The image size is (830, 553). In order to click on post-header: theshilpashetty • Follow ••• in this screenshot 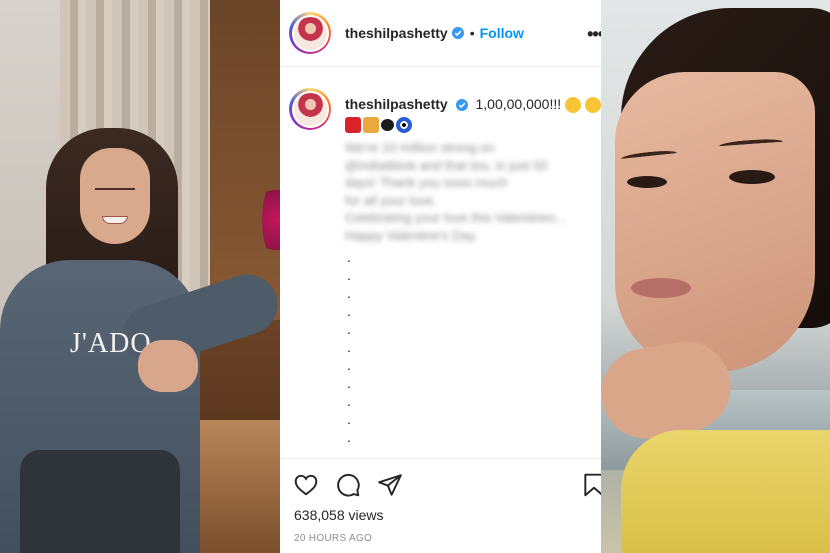, I will do `click(440, 33)`.